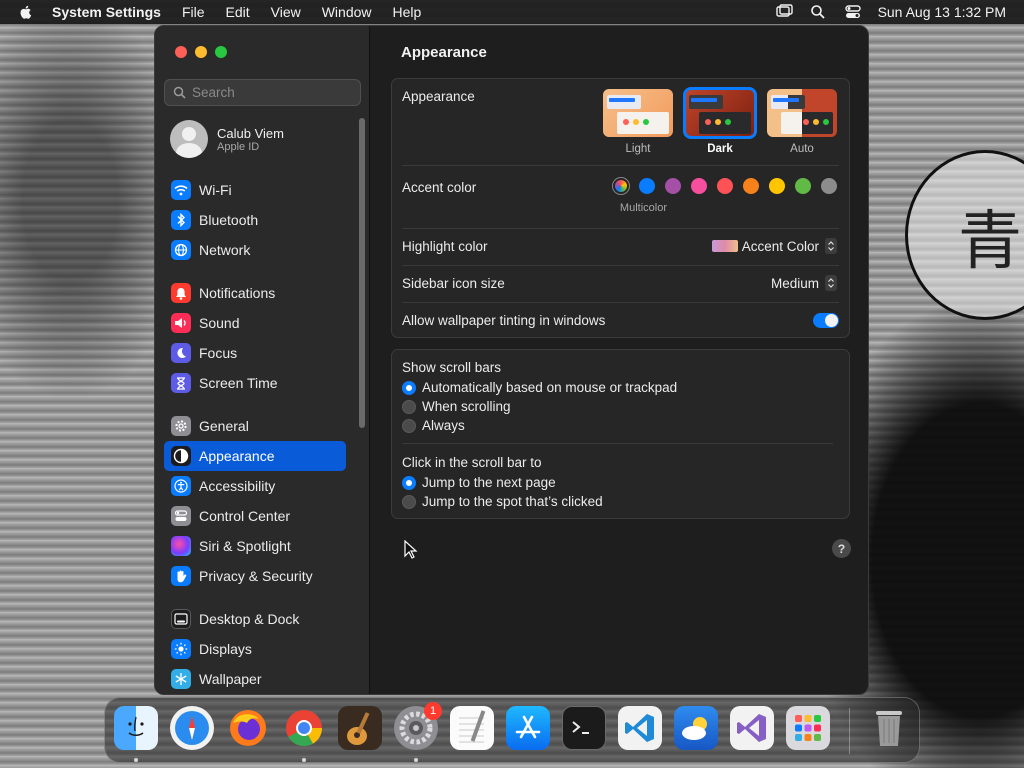 Image resolution: width=1024 pixels, height=768 pixels. What do you see at coordinates (673, 186) in the screenshot?
I see `accent-swatch-purple` at bounding box center [673, 186].